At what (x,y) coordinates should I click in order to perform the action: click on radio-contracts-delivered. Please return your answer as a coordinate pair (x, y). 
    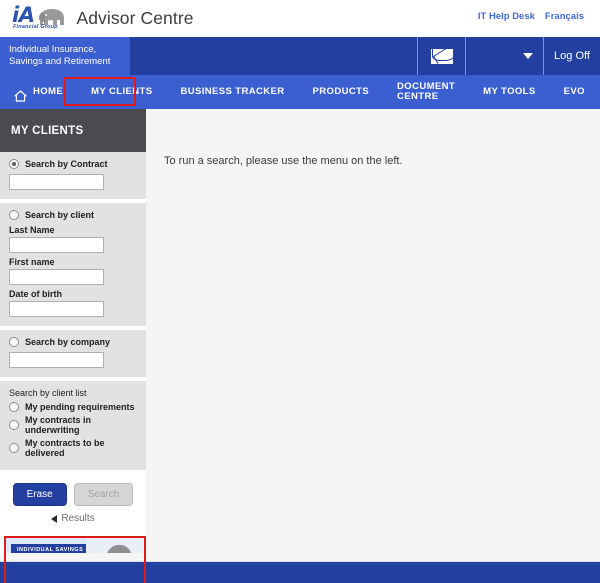
    Looking at the image, I should click on (14, 448).